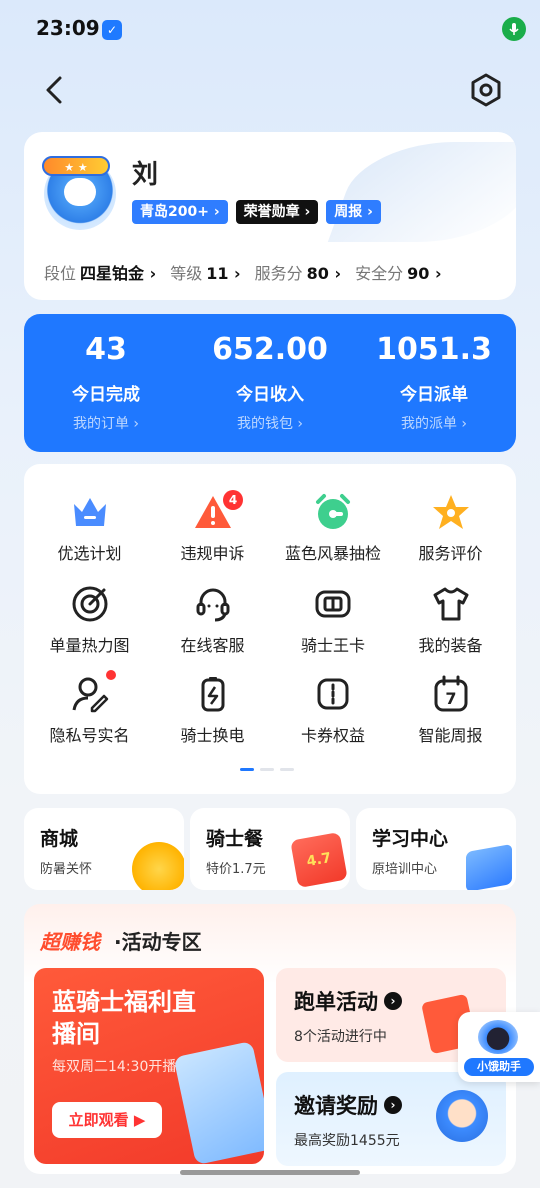 Image resolution: width=540 pixels, height=1188 pixels. I want to click on phone-illustration, so click(218, 1102).